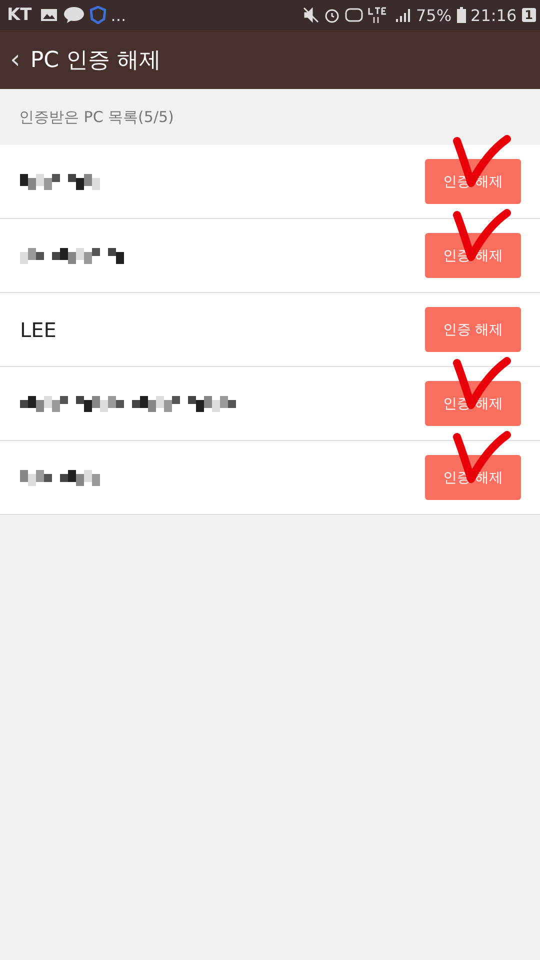  What do you see at coordinates (19, 15) in the screenshot?
I see `carrier-label: KT` at bounding box center [19, 15].